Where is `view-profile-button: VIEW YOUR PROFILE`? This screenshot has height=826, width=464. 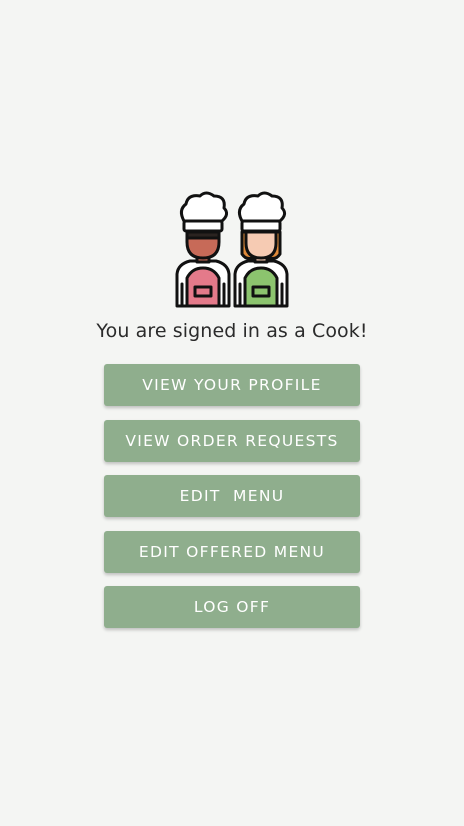 view-profile-button: VIEW YOUR PROFILE is located at coordinates (232, 385).